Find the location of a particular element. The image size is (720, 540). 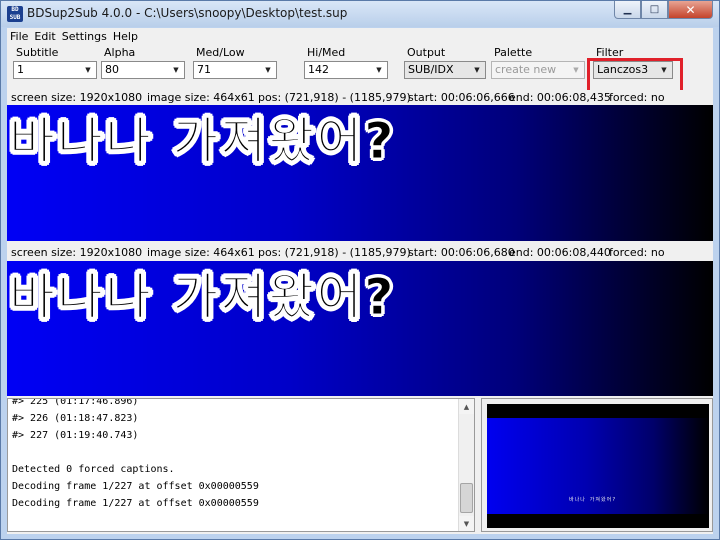

thumbnail-preview: 바나나 가져왔어? is located at coordinates (598, 466).